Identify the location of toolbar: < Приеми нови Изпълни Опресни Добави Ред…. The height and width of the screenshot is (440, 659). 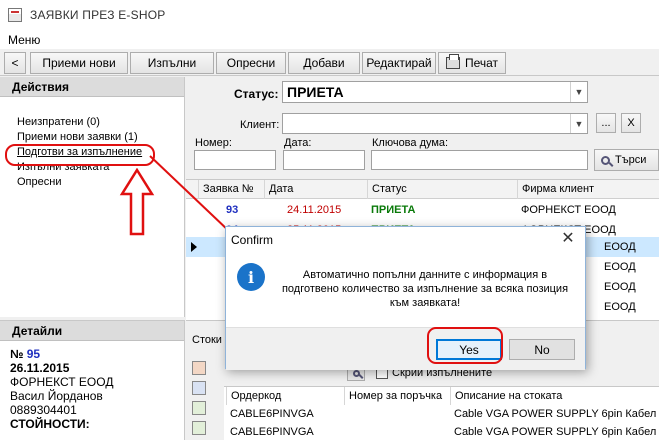
(329, 63).